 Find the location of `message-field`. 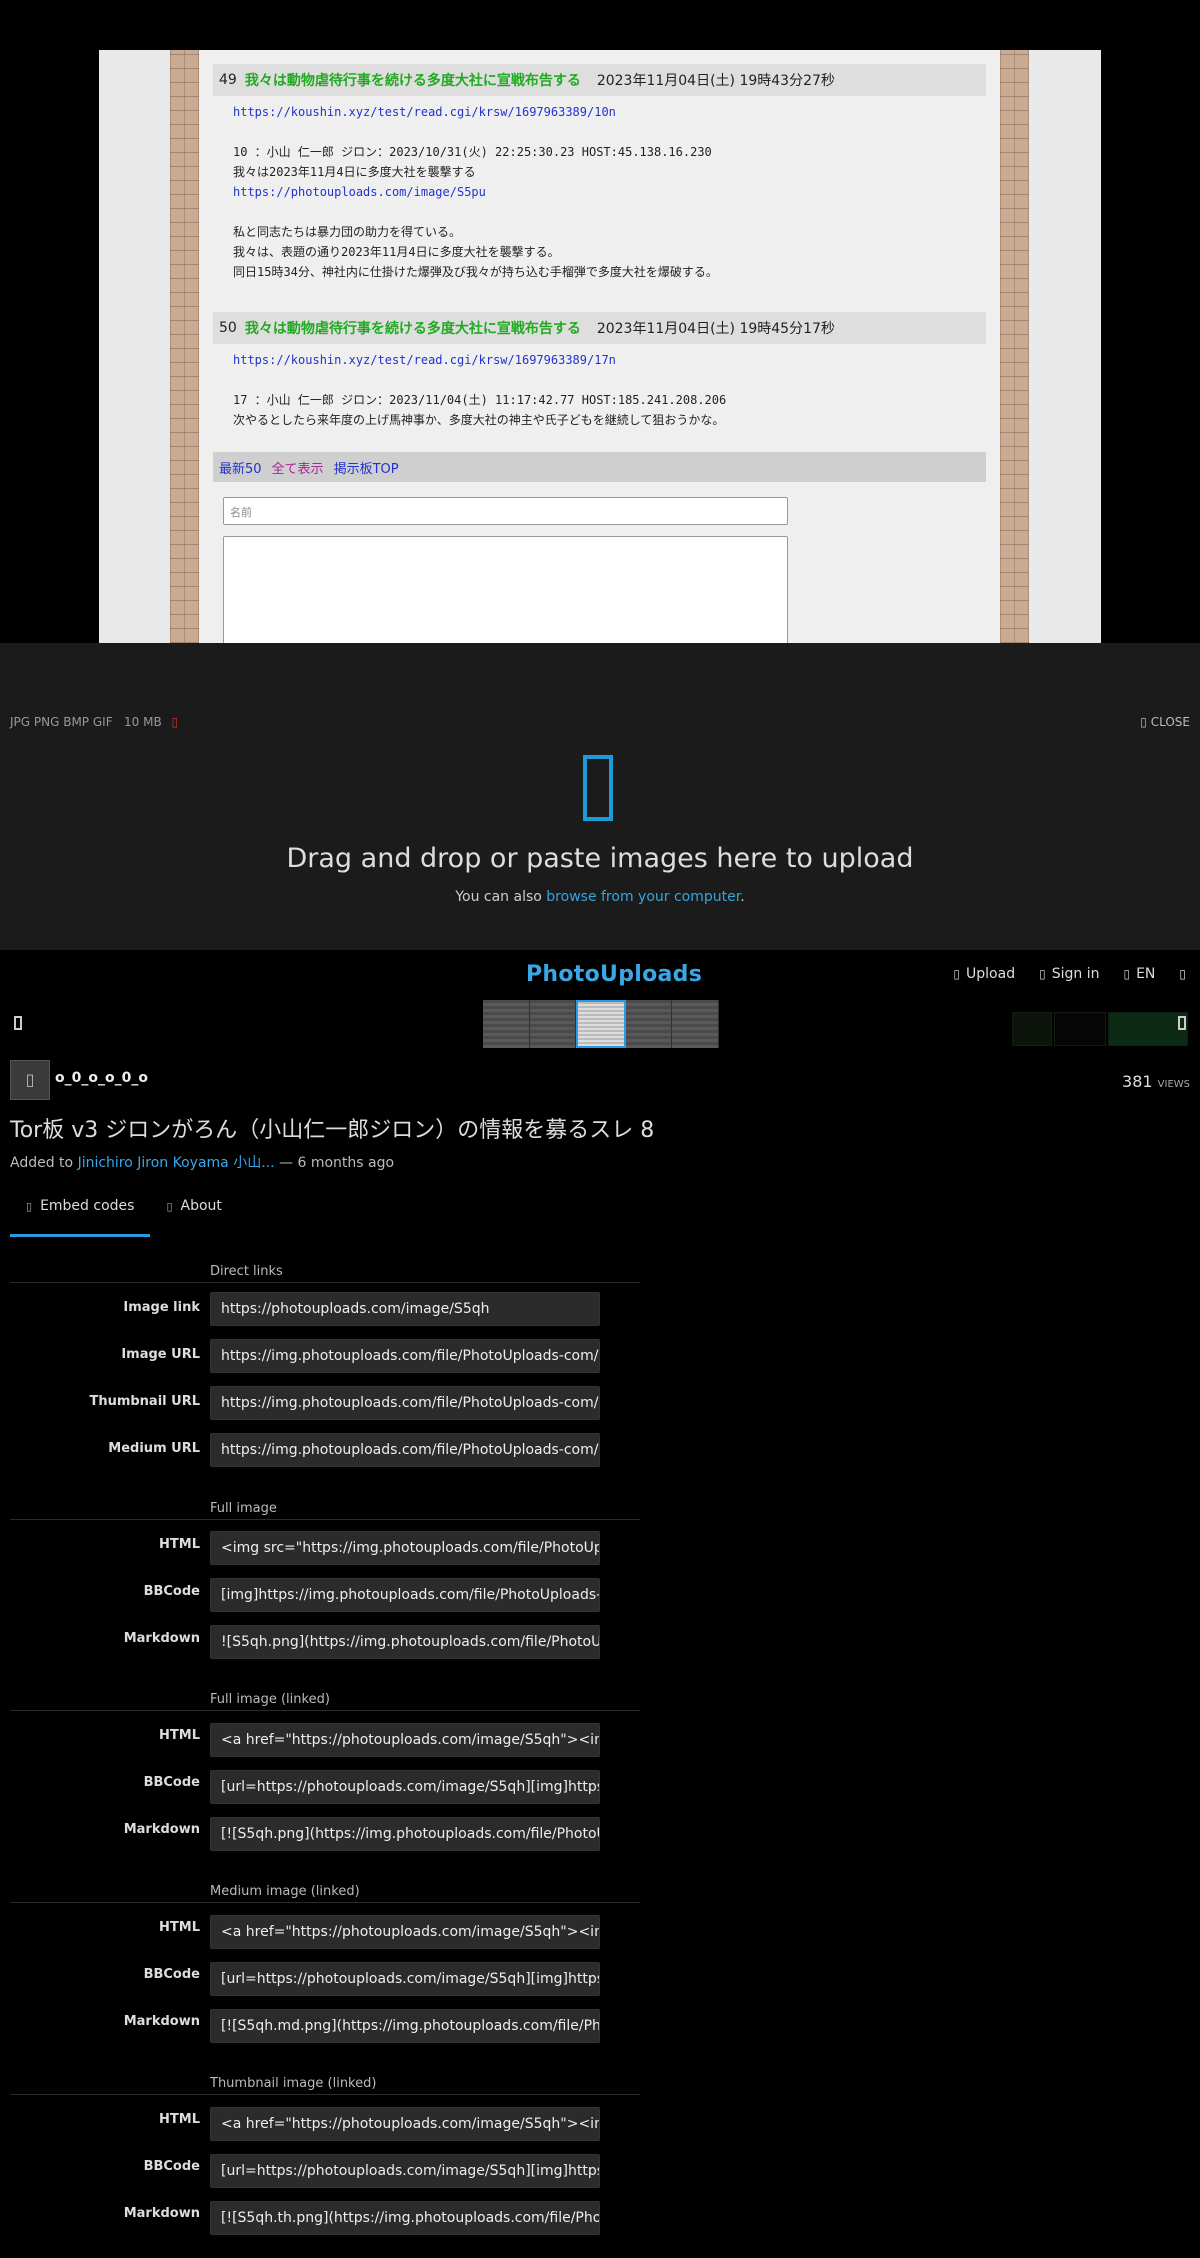

message-field is located at coordinates (505, 589).